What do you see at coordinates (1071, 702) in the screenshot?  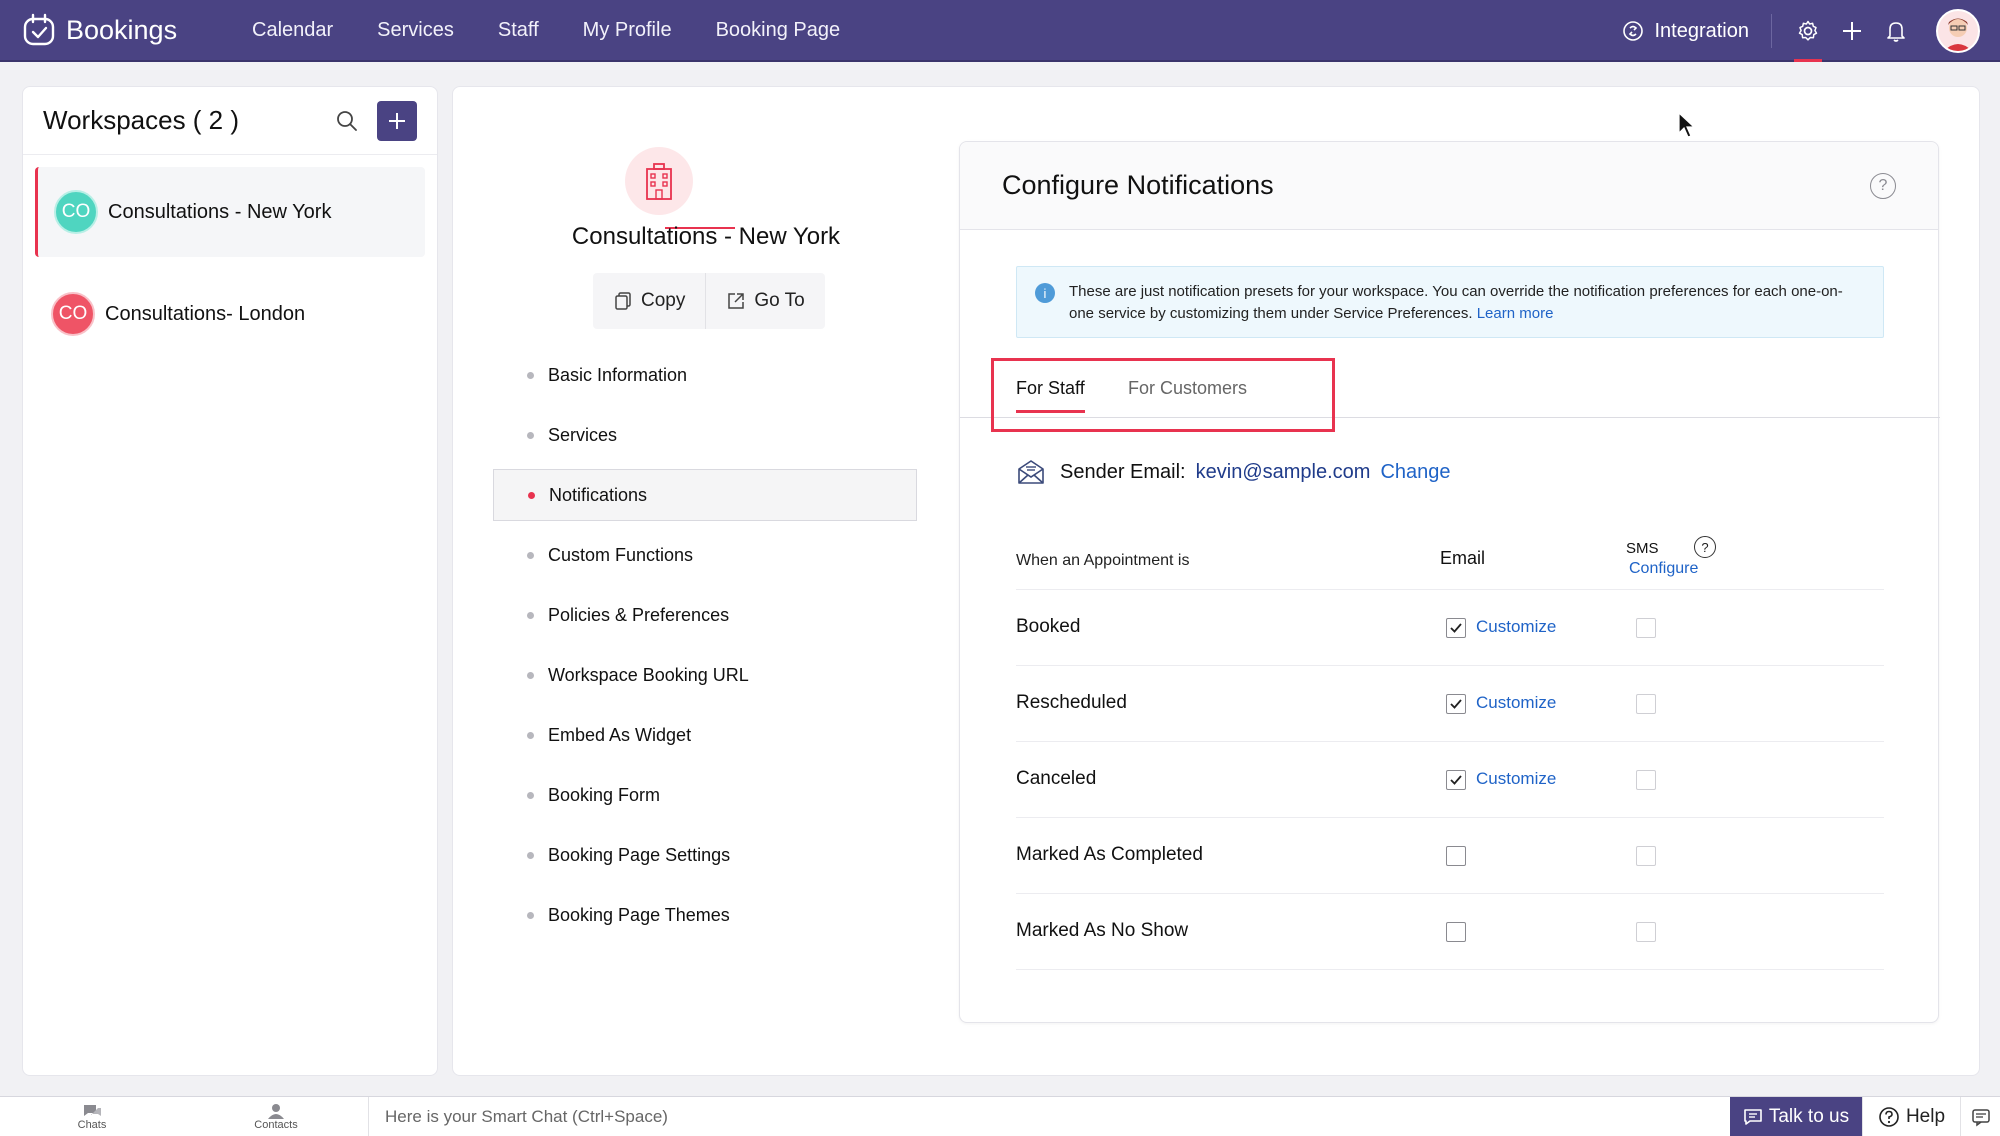 I see `row-label: Rescheduled` at bounding box center [1071, 702].